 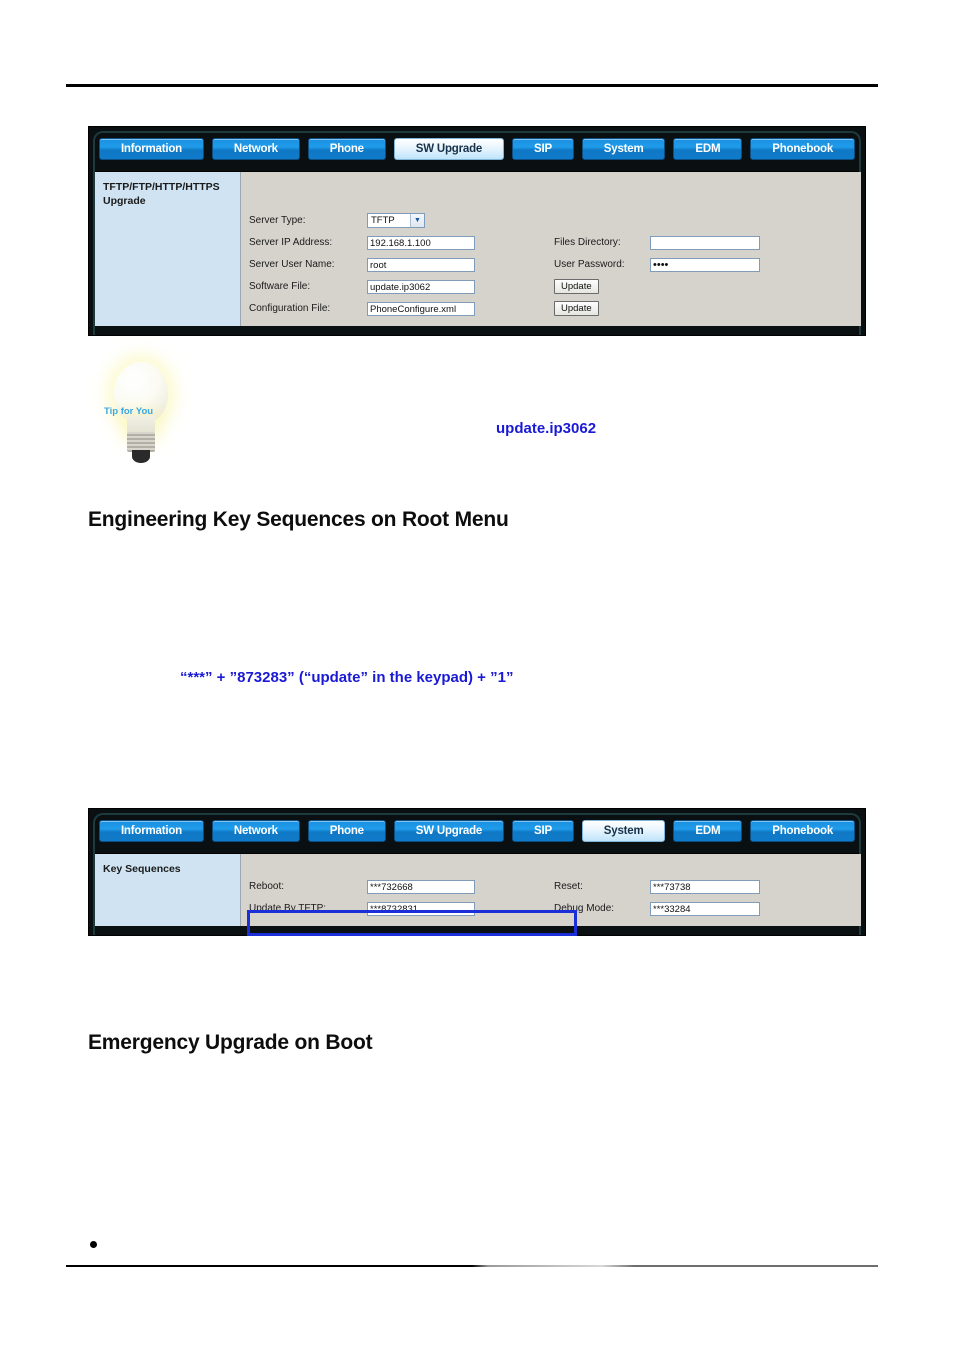 I want to click on update-by-tftp-input: ***8732831, so click(x=421, y=908).